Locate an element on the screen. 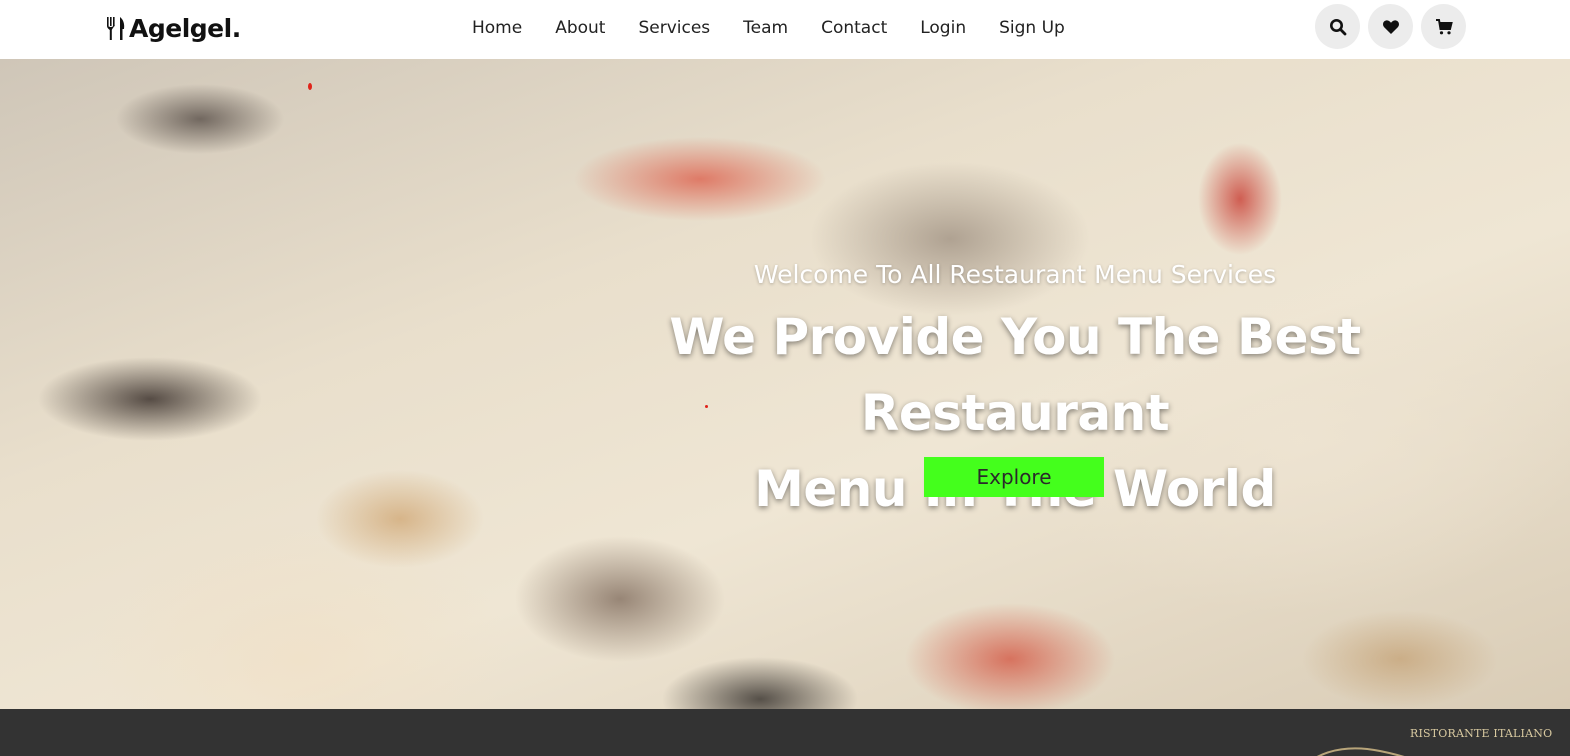  search-icon is located at coordinates (1337, 26).